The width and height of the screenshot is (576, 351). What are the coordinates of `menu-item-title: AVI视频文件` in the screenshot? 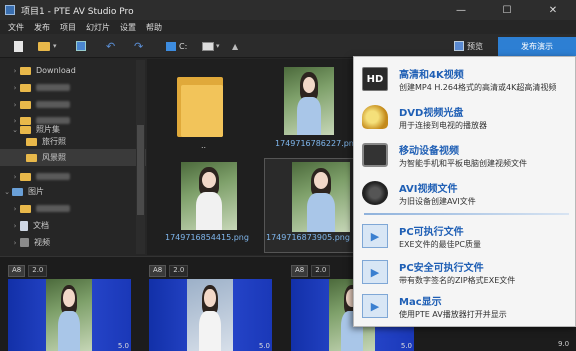 It's located at (428, 189).